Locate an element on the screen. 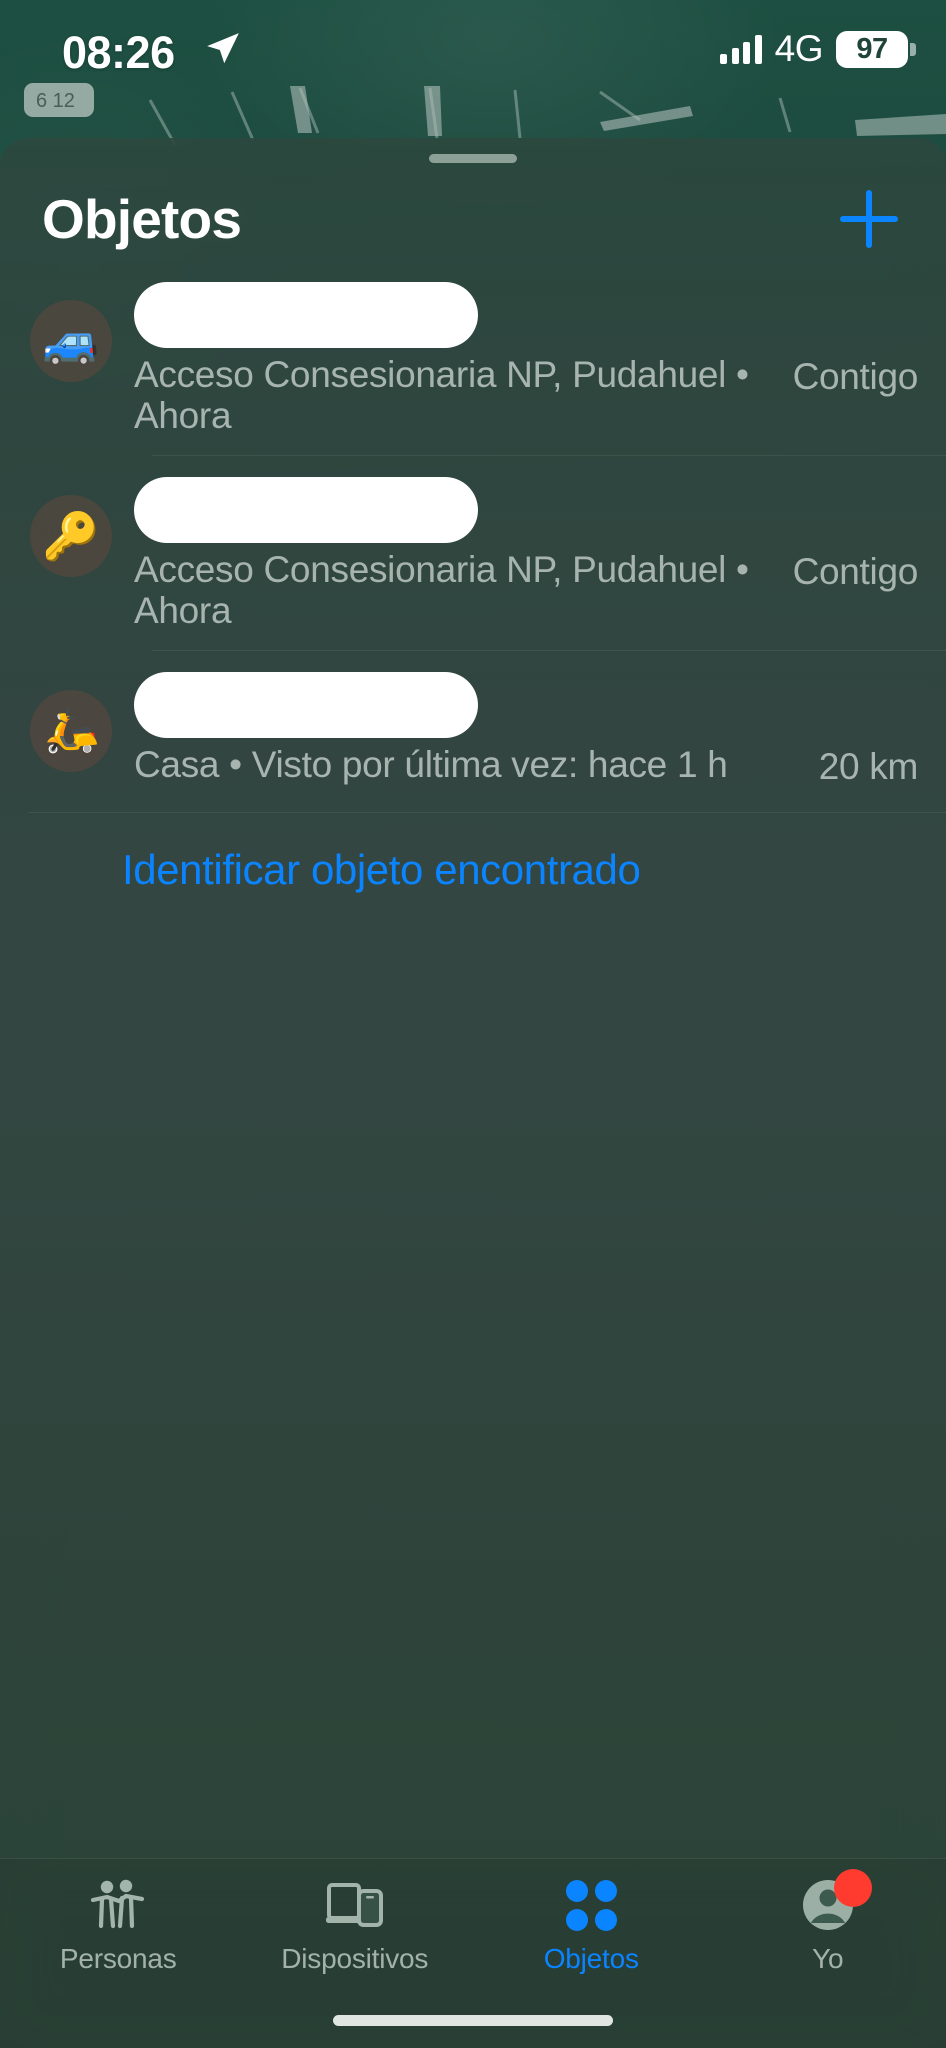 This screenshot has height=2048, width=946. battery-indicator: 97 is located at coordinates (876, 49).